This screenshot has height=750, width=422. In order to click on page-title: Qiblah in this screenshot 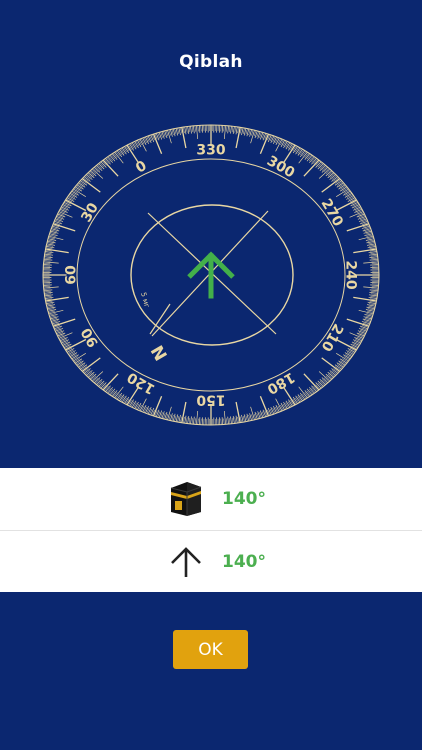, I will do `click(211, 62)`.